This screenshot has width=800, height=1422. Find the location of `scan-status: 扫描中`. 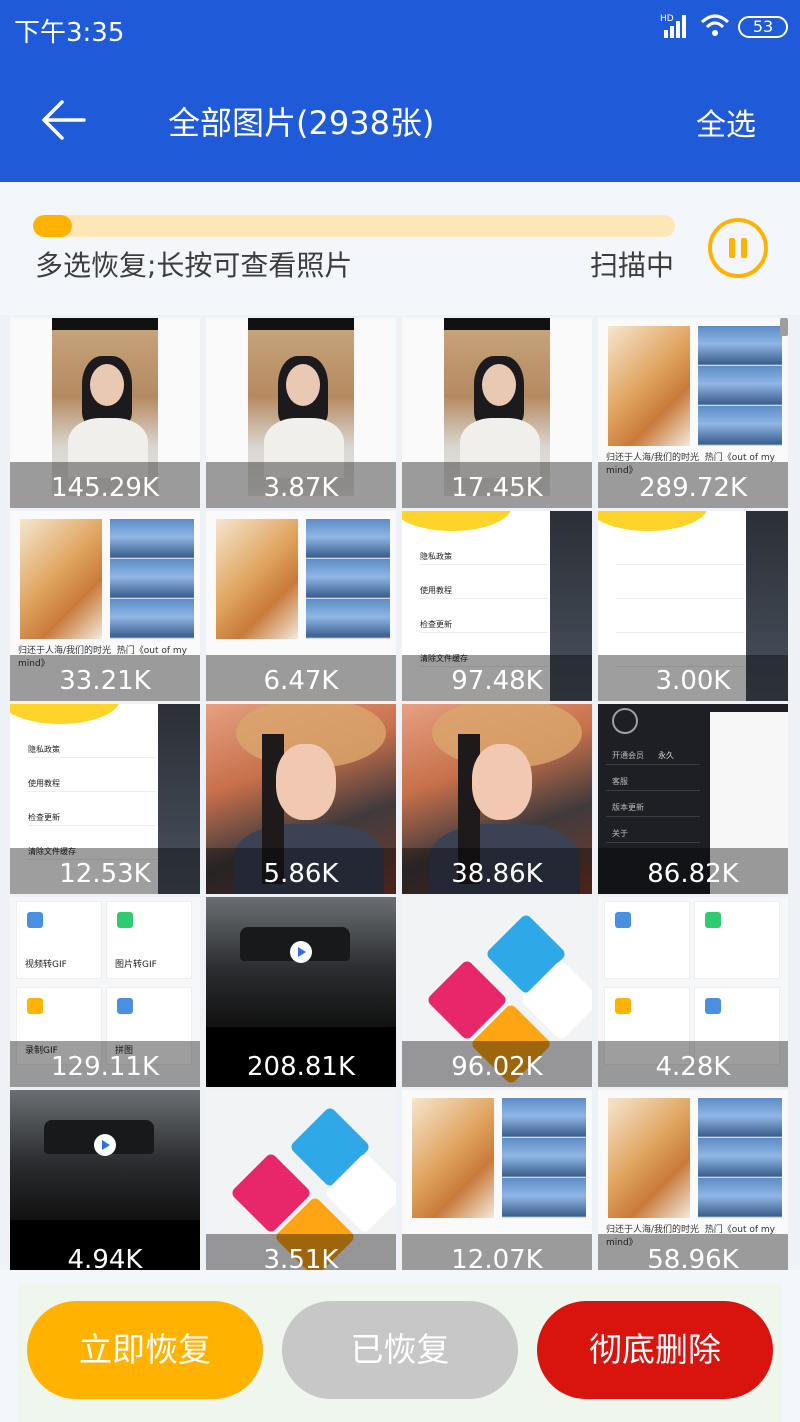

scan-status: 扫描中 is located at coordinates (632, 265).